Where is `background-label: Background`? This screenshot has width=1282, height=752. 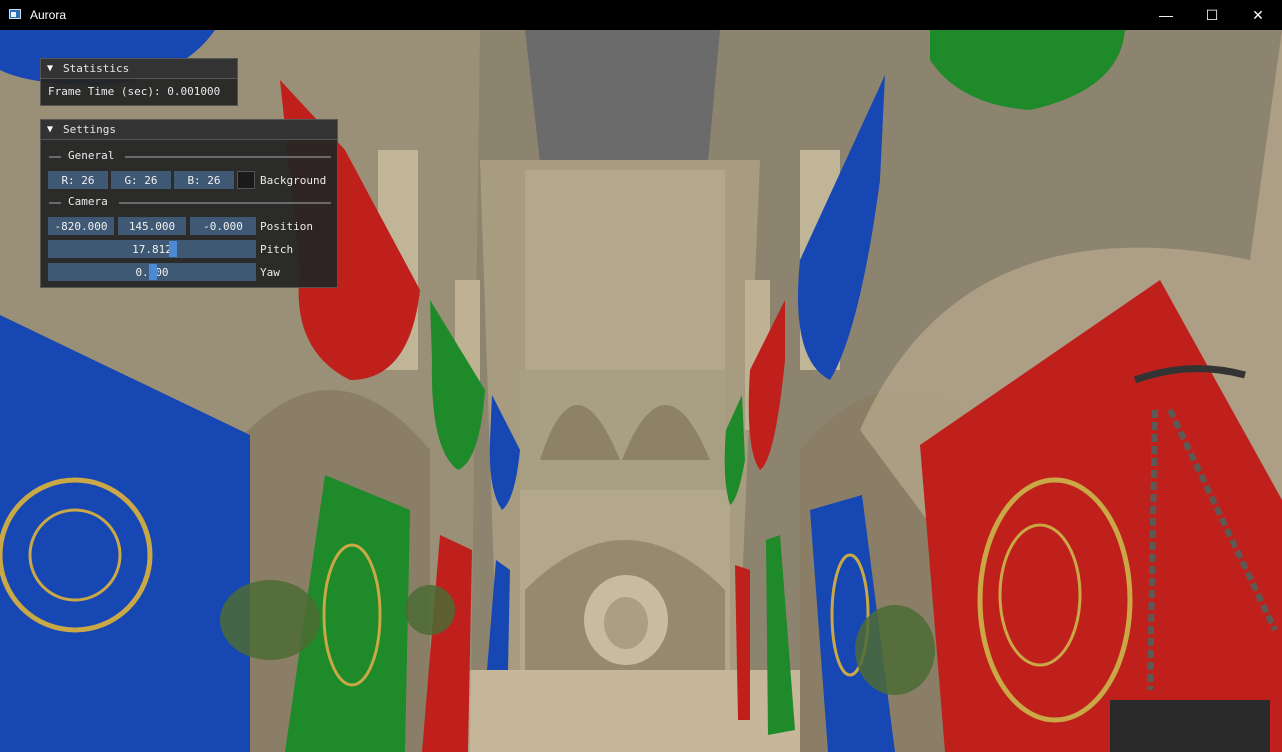 background-label: Background is located at coordinates (293, 180).